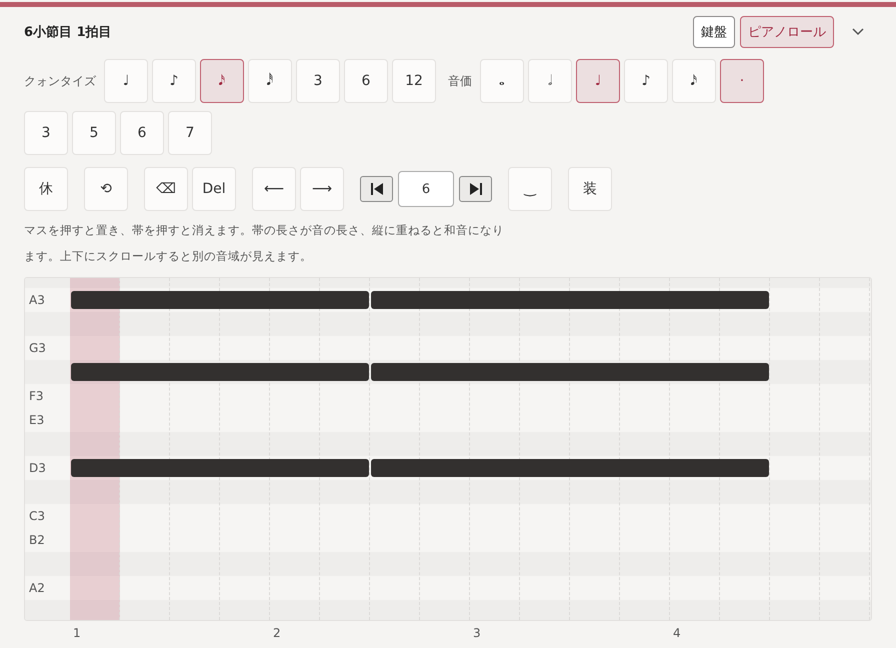  Describe the element at coordinates (460, 81) in the screenshot. I see `group-label: 音価` at that location.